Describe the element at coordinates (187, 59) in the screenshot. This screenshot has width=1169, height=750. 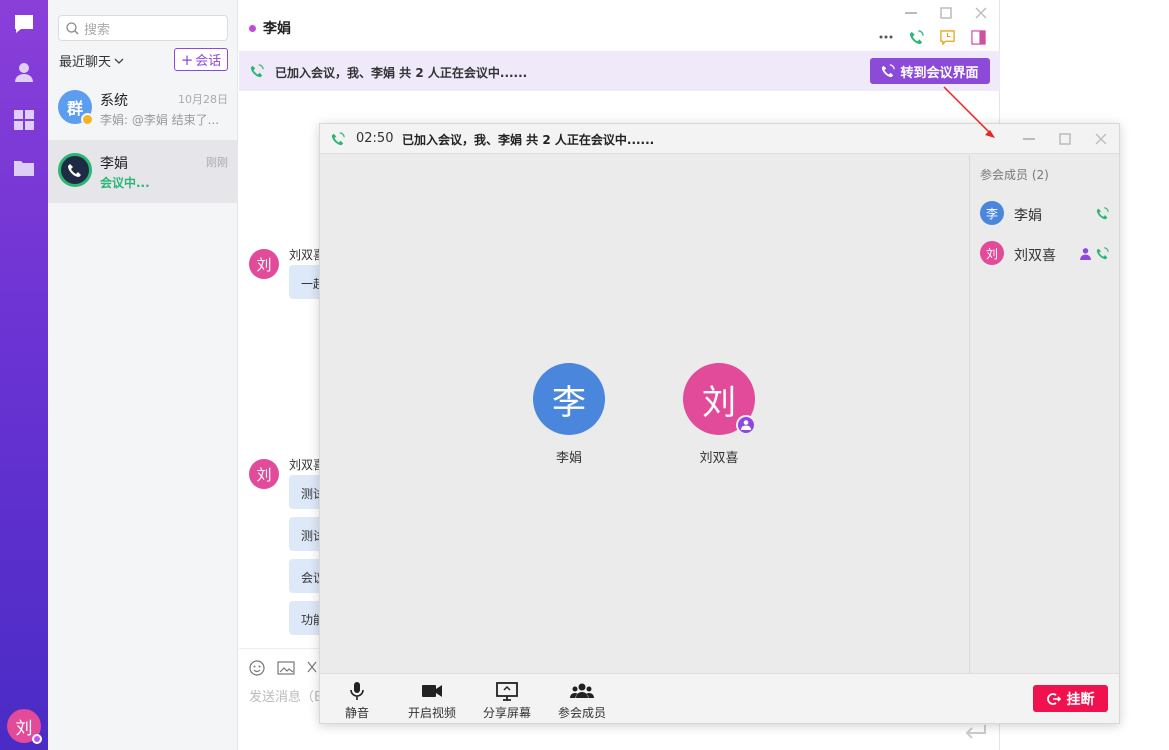
I see `plus-icon: +` at that location.